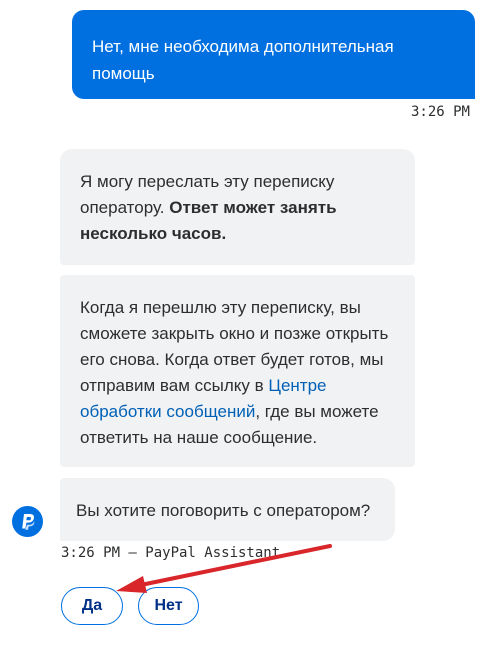 Image resolution: width=484 pixels, height=647 pixels. Describe the element at coordinates (92, 606) in the screenshot. I see `yes-button: Да` at that location.